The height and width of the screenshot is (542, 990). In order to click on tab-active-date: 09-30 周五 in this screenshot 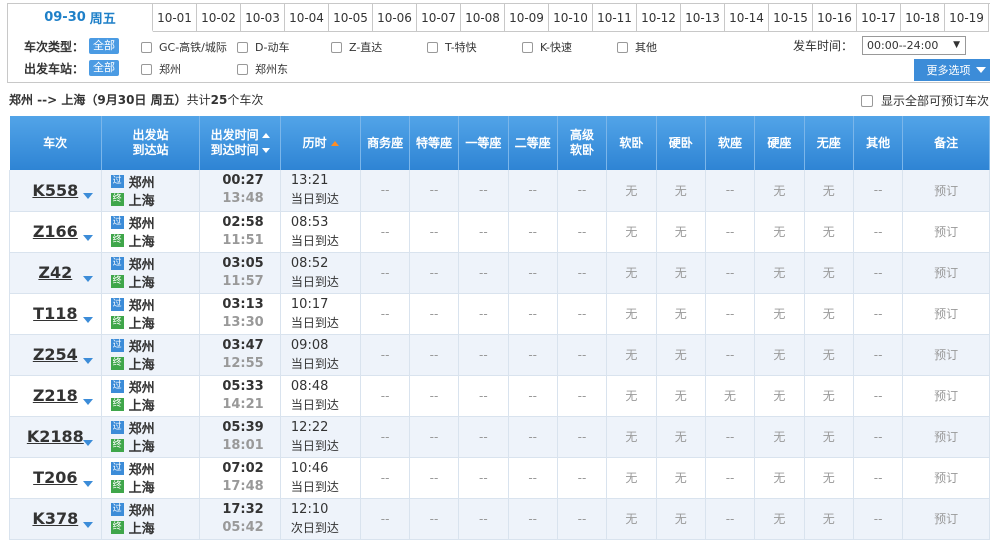, I will do `click(80, 18)`.